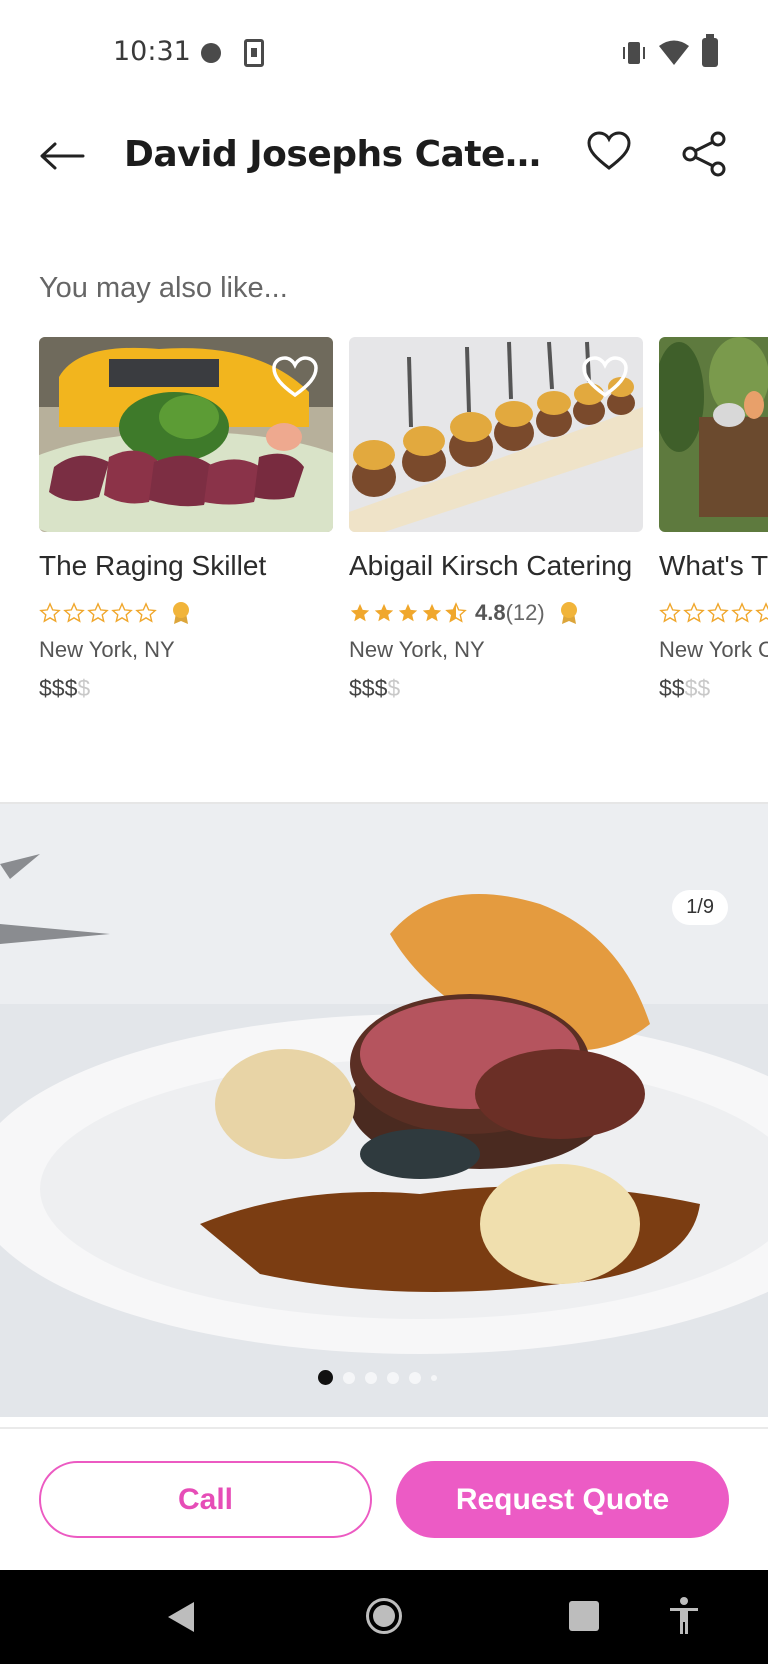  I want to click on back-button, so click(62, 156).